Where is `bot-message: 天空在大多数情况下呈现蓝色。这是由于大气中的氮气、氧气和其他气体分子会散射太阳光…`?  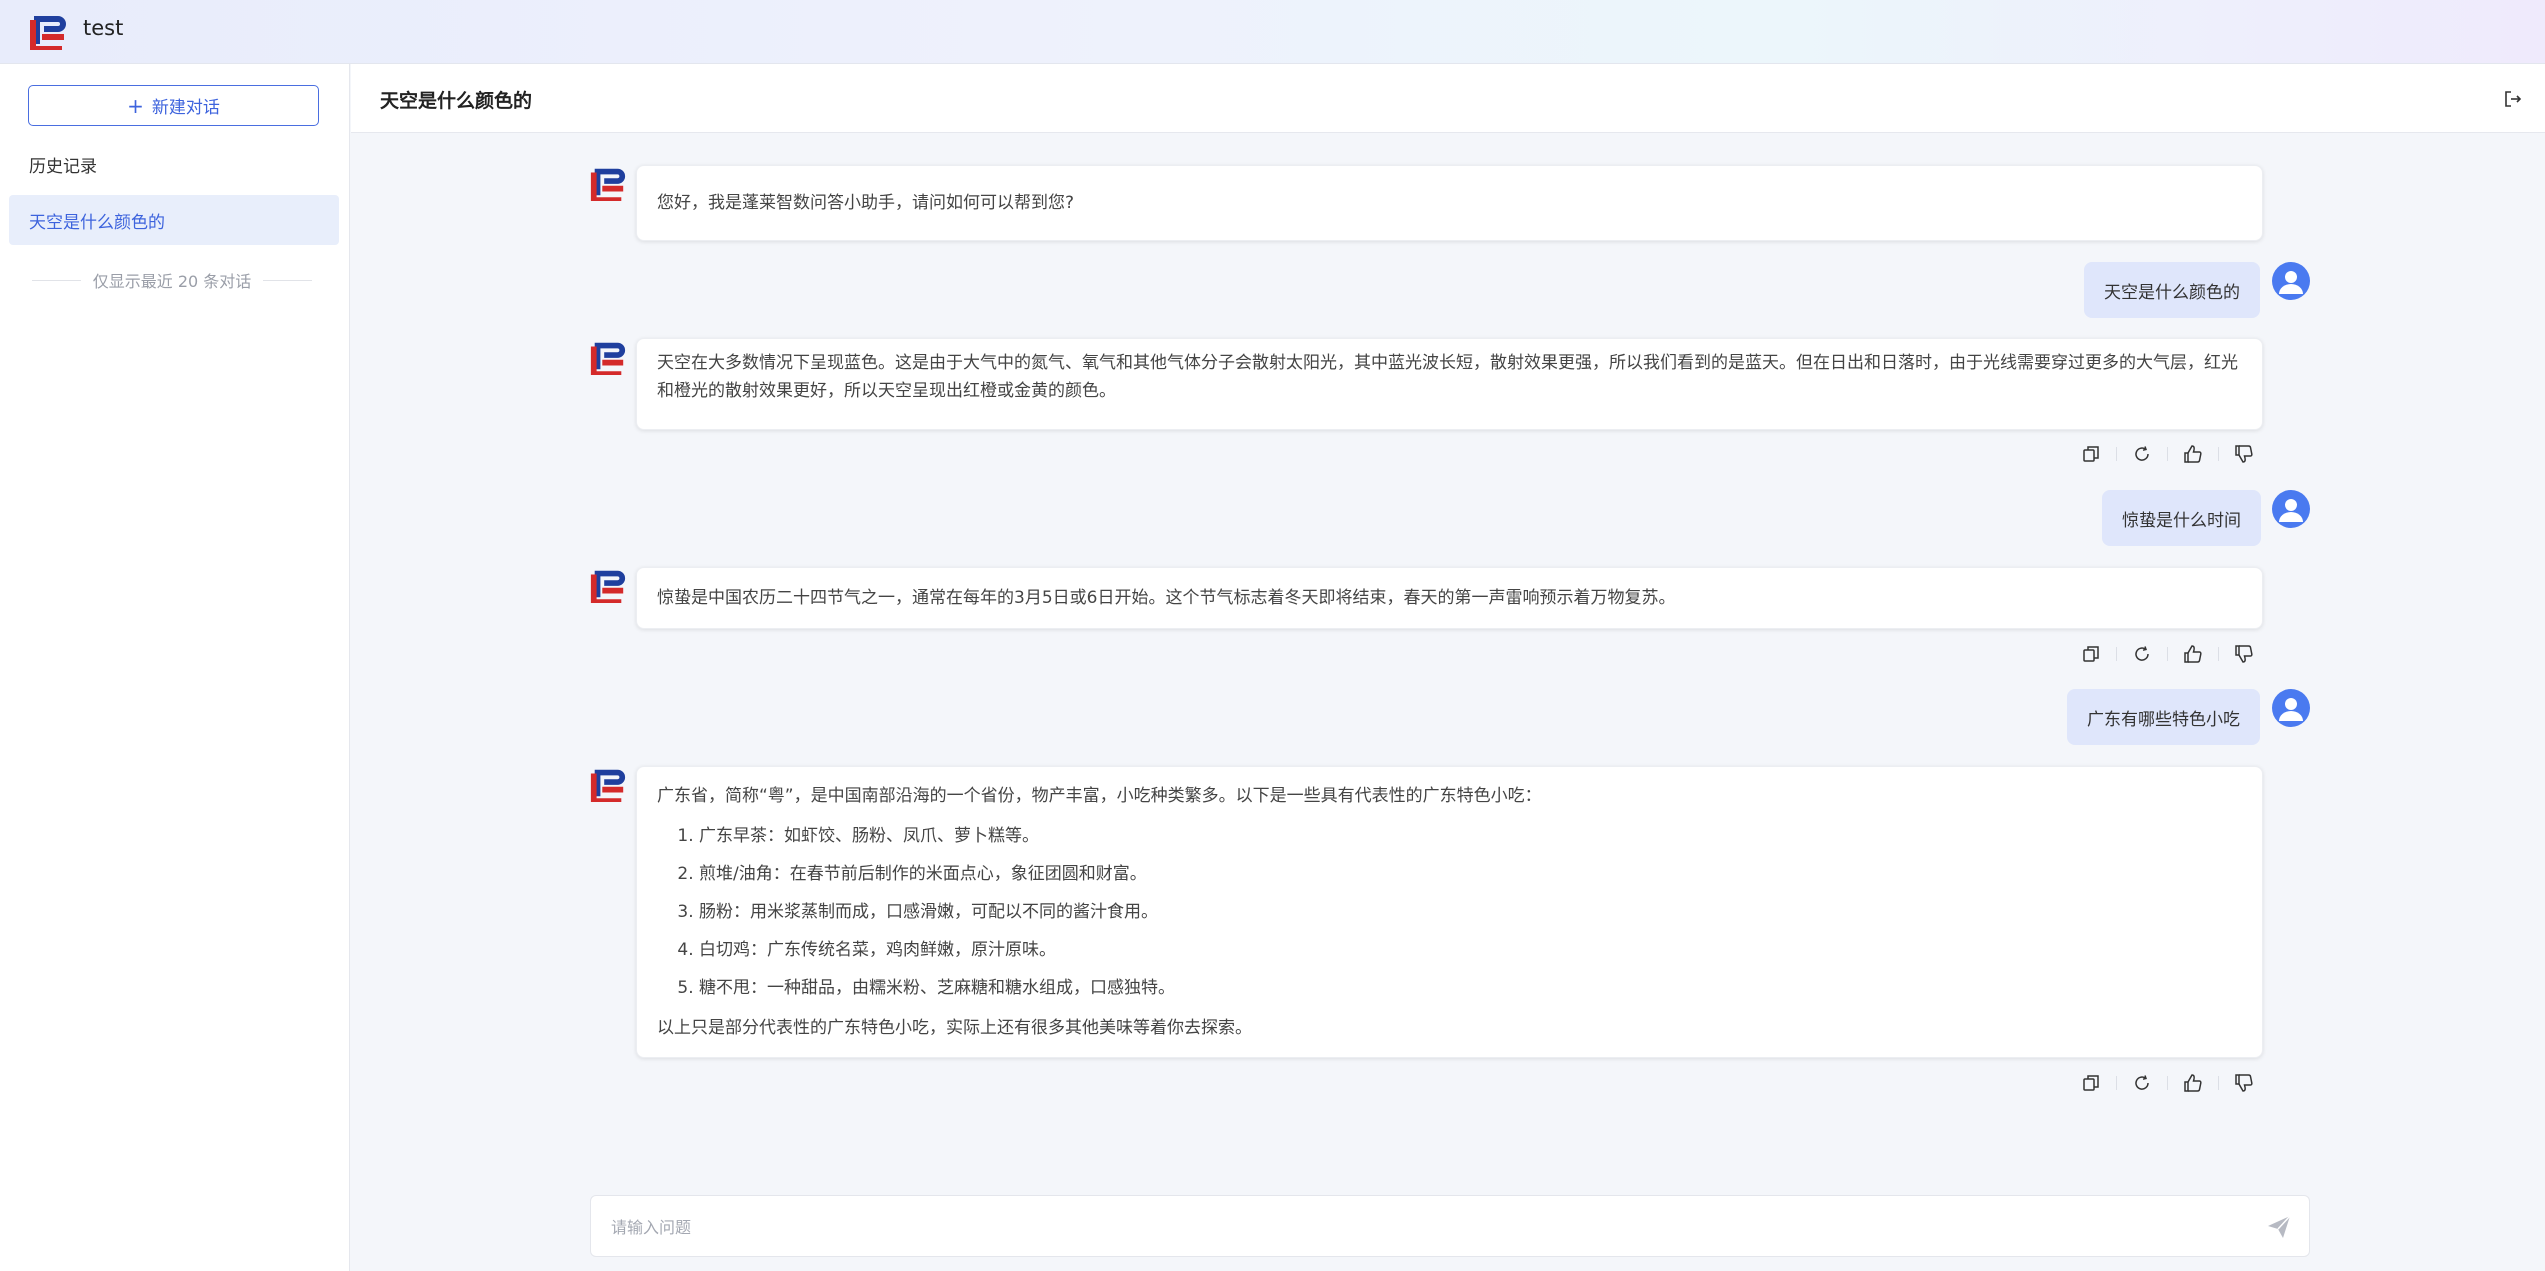 bot-message: 天空在大多数情况下呈现蓝色。这是由于大气中的氮气、氧气和其他气体分子会散射太阳光… is located at coordinates (1449, 384).